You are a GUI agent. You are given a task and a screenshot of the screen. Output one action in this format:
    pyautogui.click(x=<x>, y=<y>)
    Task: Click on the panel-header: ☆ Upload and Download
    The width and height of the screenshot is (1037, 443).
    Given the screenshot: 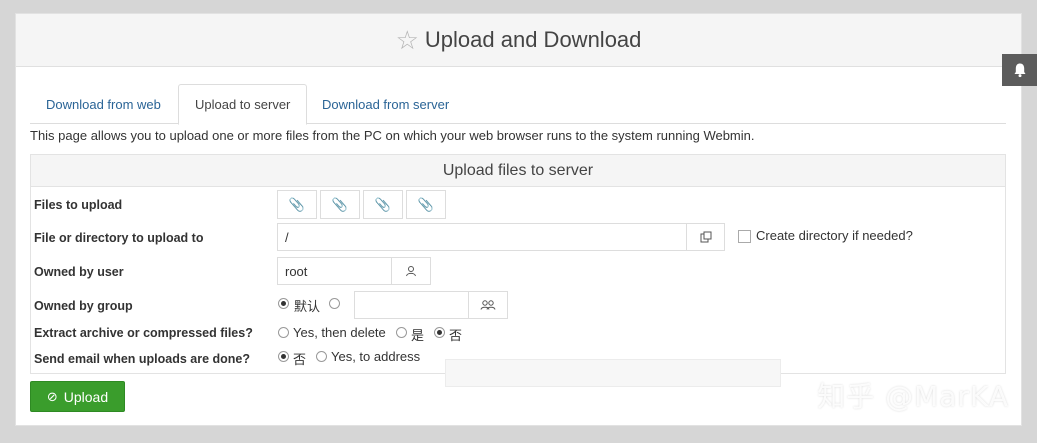 What is the action you would take?
    pyautogui.click(x=518, y=40)
    